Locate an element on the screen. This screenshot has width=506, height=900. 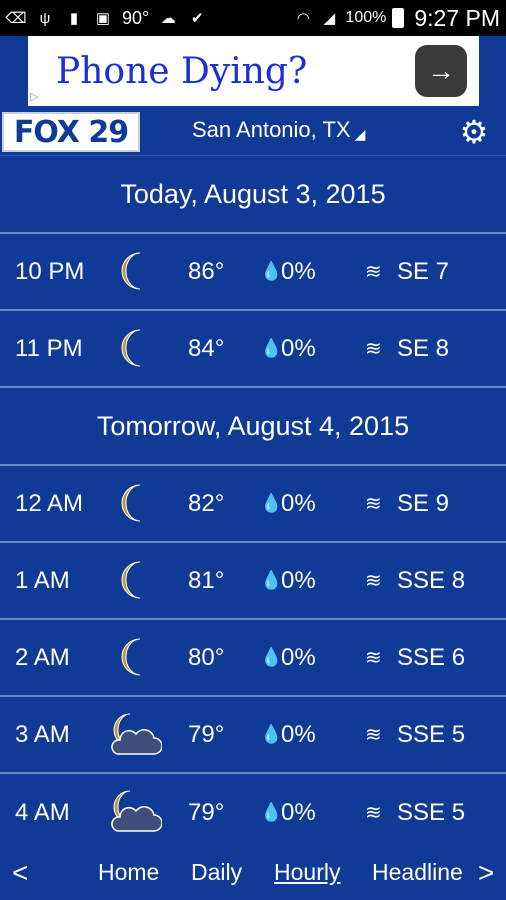
check-icon: ✔ is located at coordinates (197, 18).